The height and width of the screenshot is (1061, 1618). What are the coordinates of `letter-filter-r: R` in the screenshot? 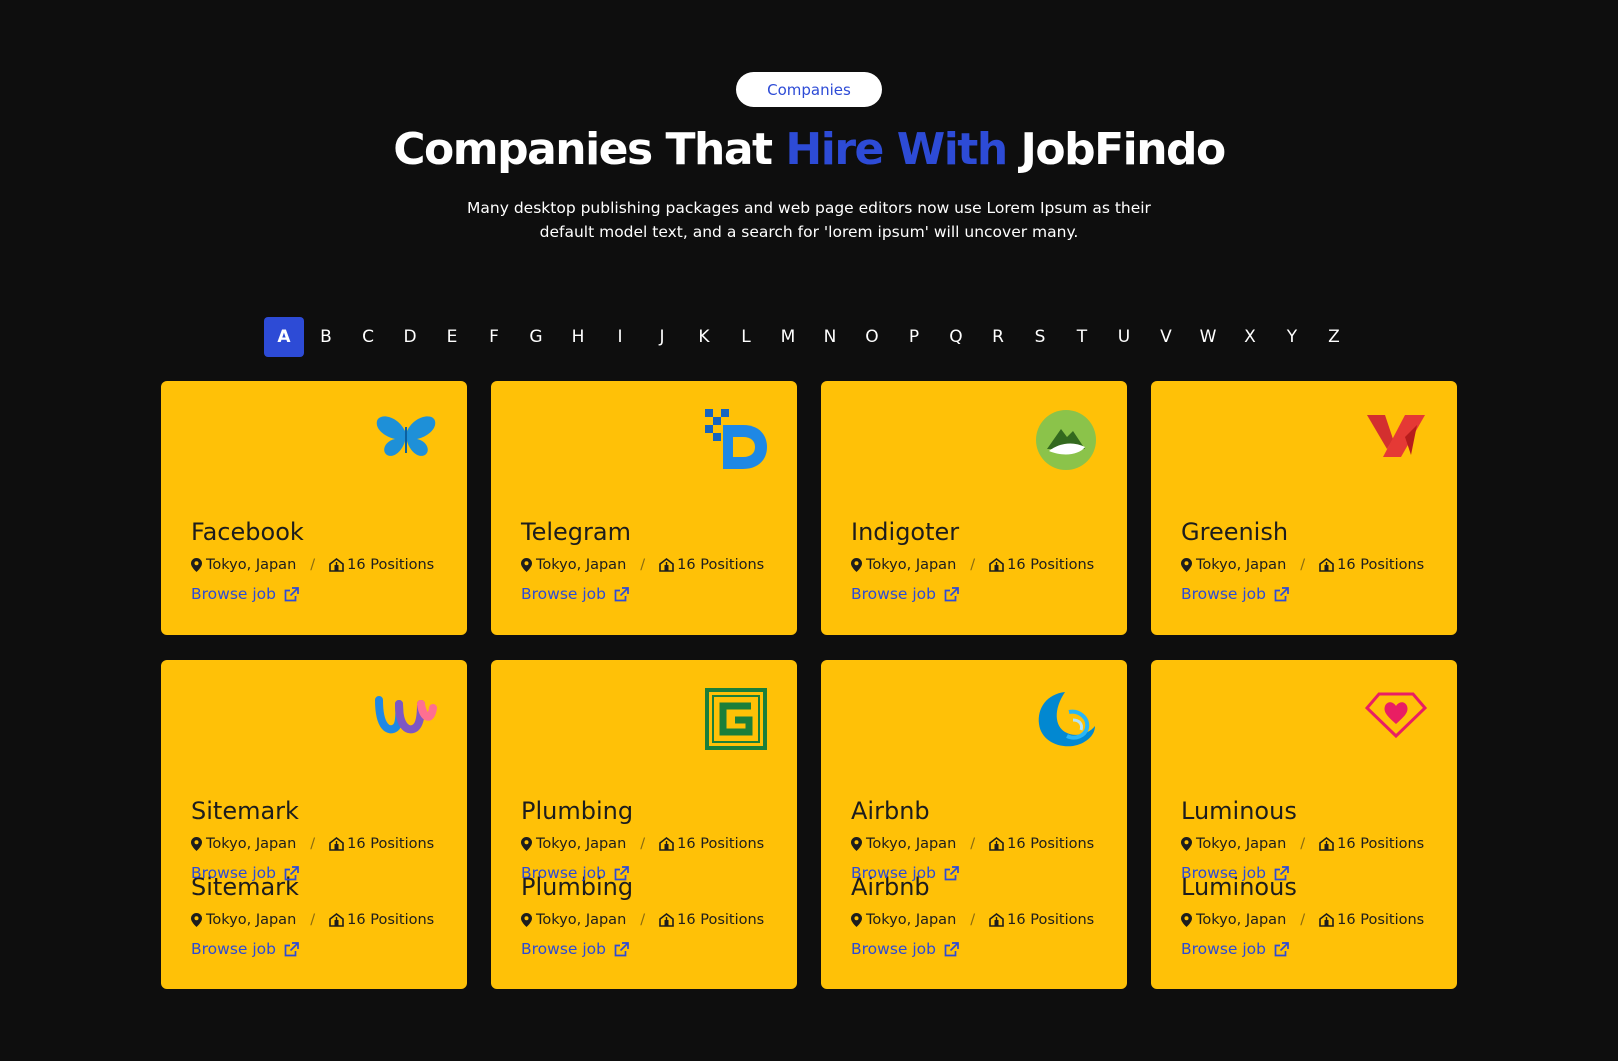 It's located at (998, 337).